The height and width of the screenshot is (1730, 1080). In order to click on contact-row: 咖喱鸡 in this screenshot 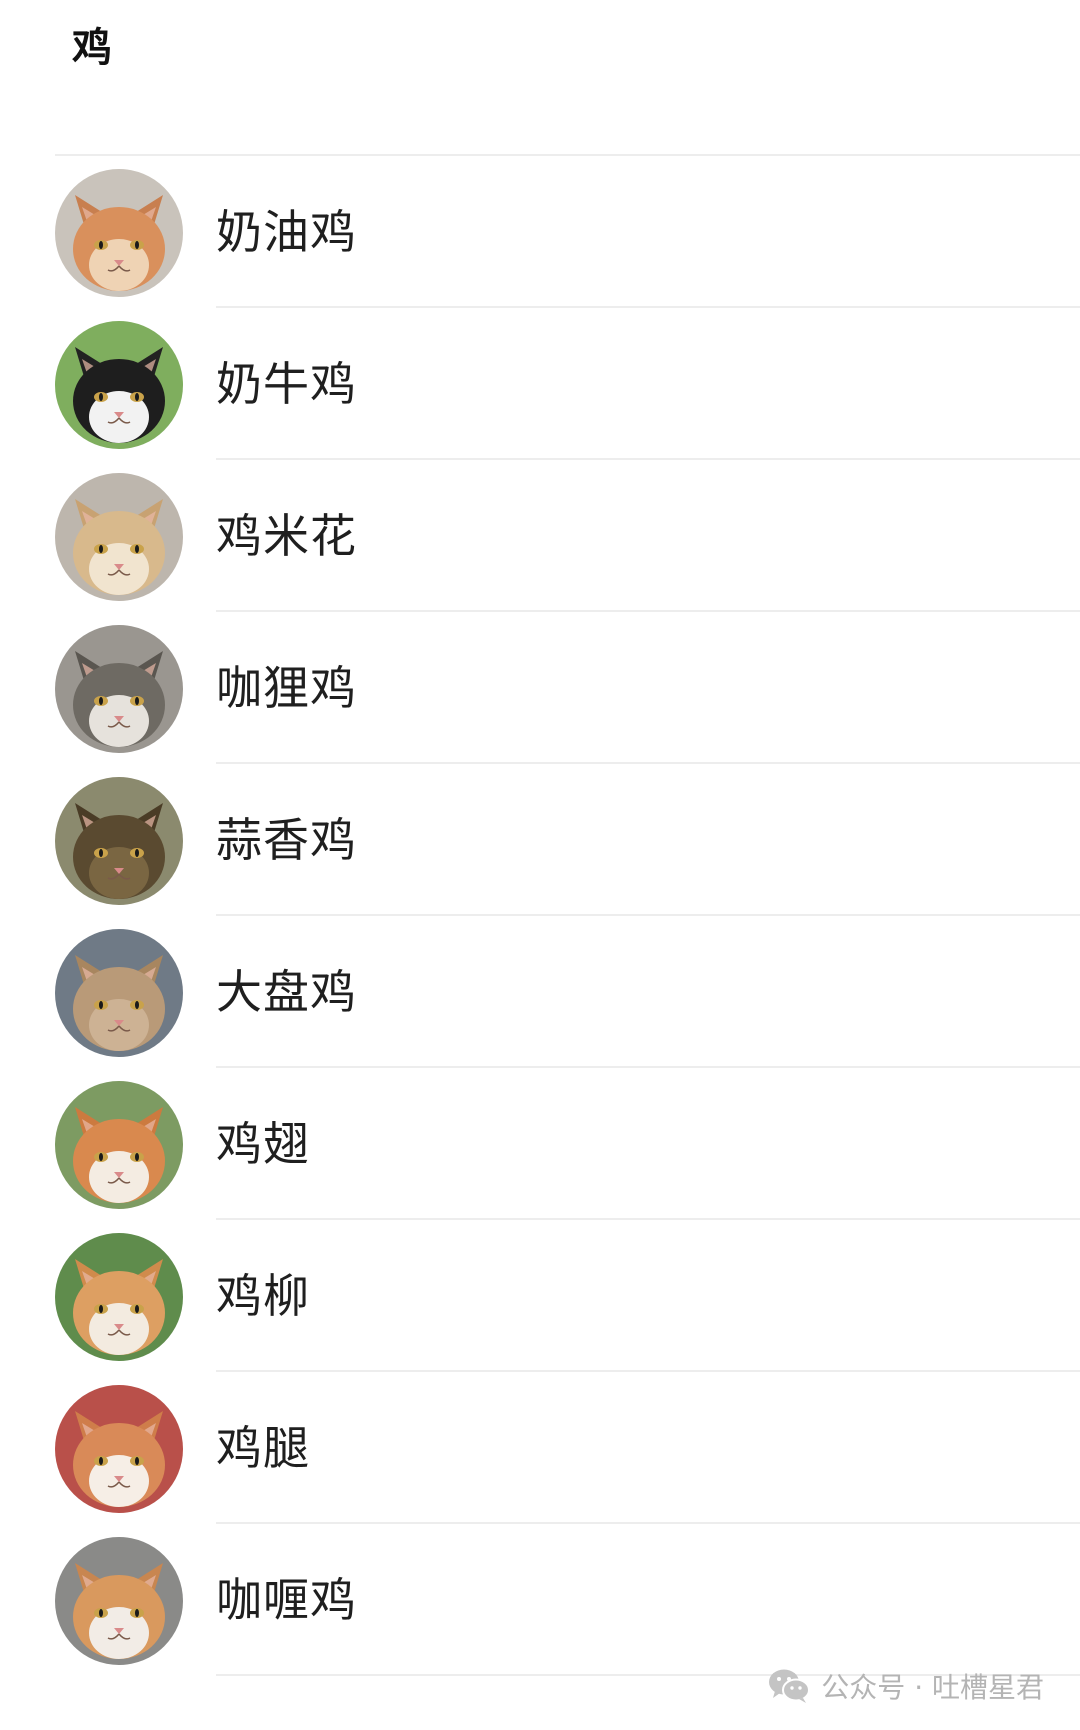, I will do `click(540, 1600)`.